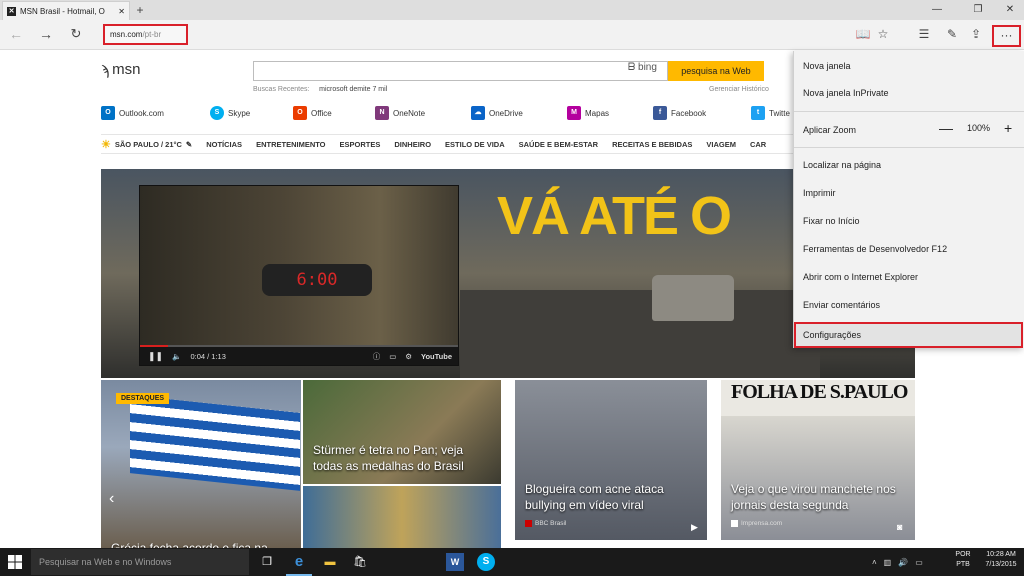  What do you see at coordinates (455, 562) in the screenshot?
I see `word-icon: W` at bounding box center [455, 562].